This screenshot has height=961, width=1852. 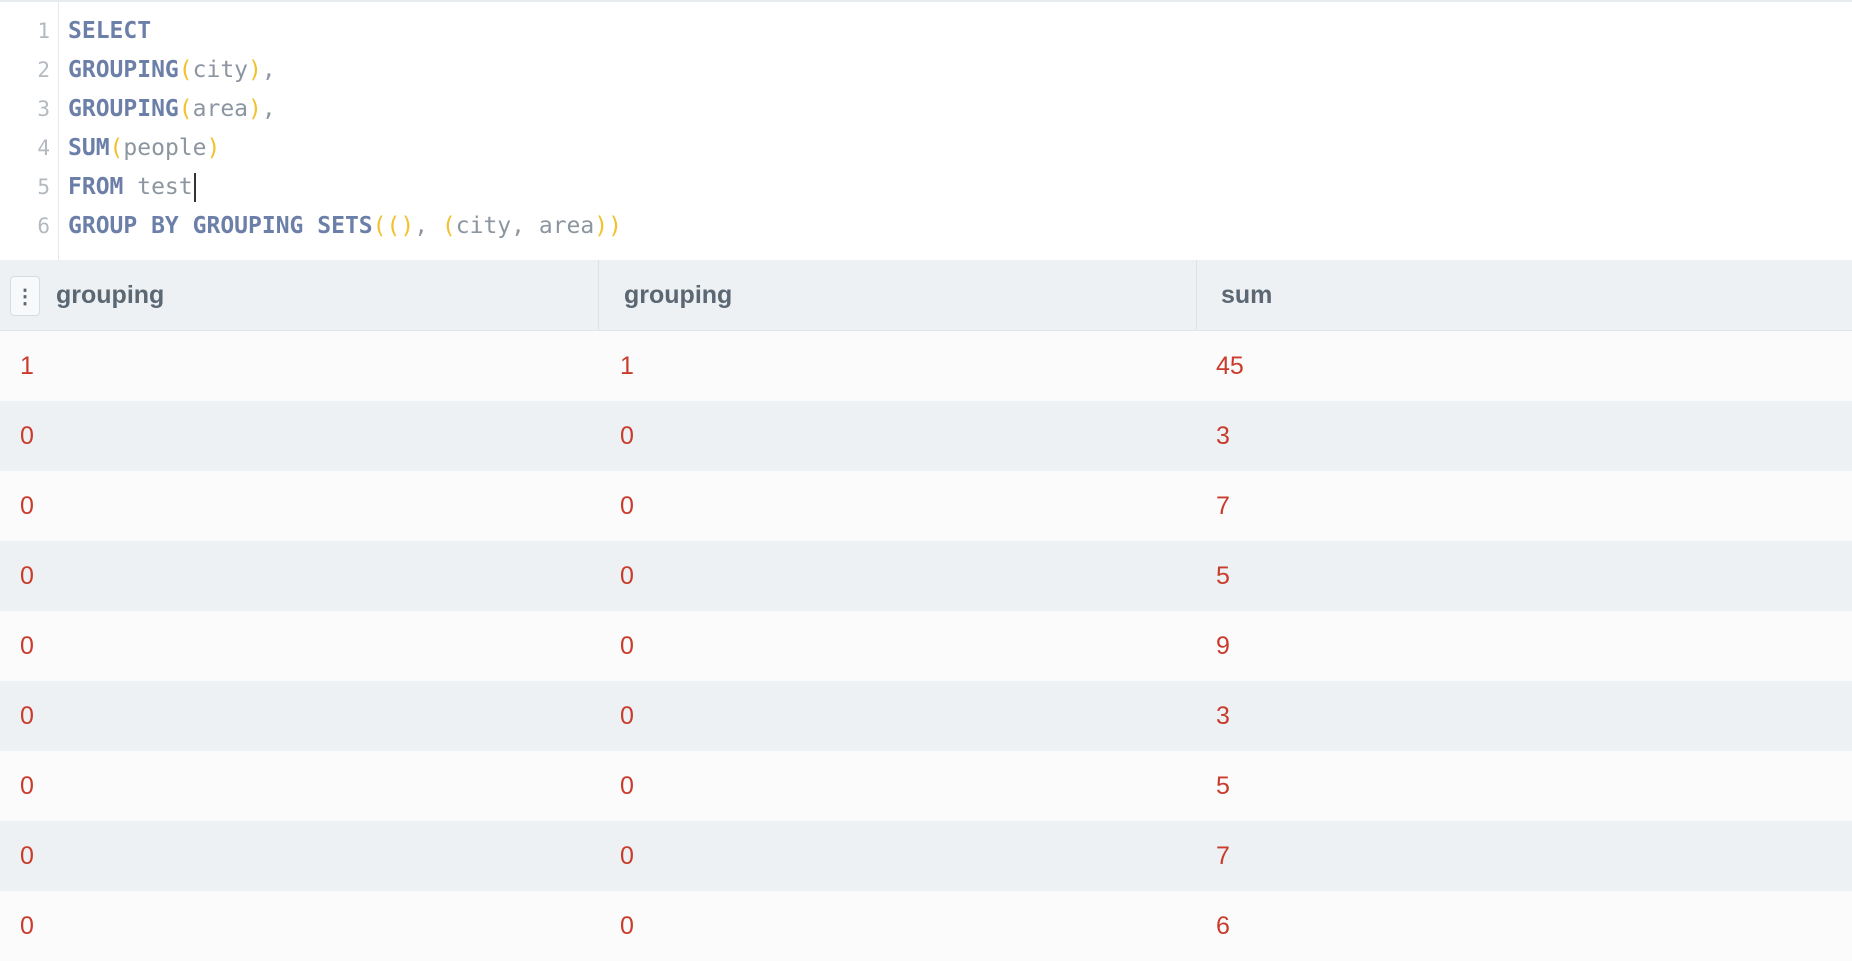 What do you see at coordinates (1524, 295) in the screenshot?
I see `column-header-sum: sum` at bounding box center [1524, 295].